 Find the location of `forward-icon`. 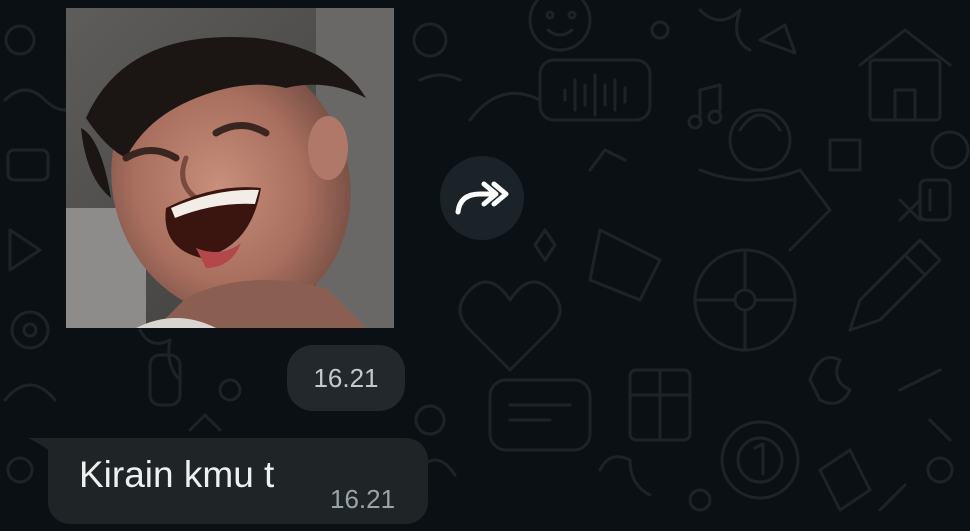

forward-icon is located at coordinates (482, 198).